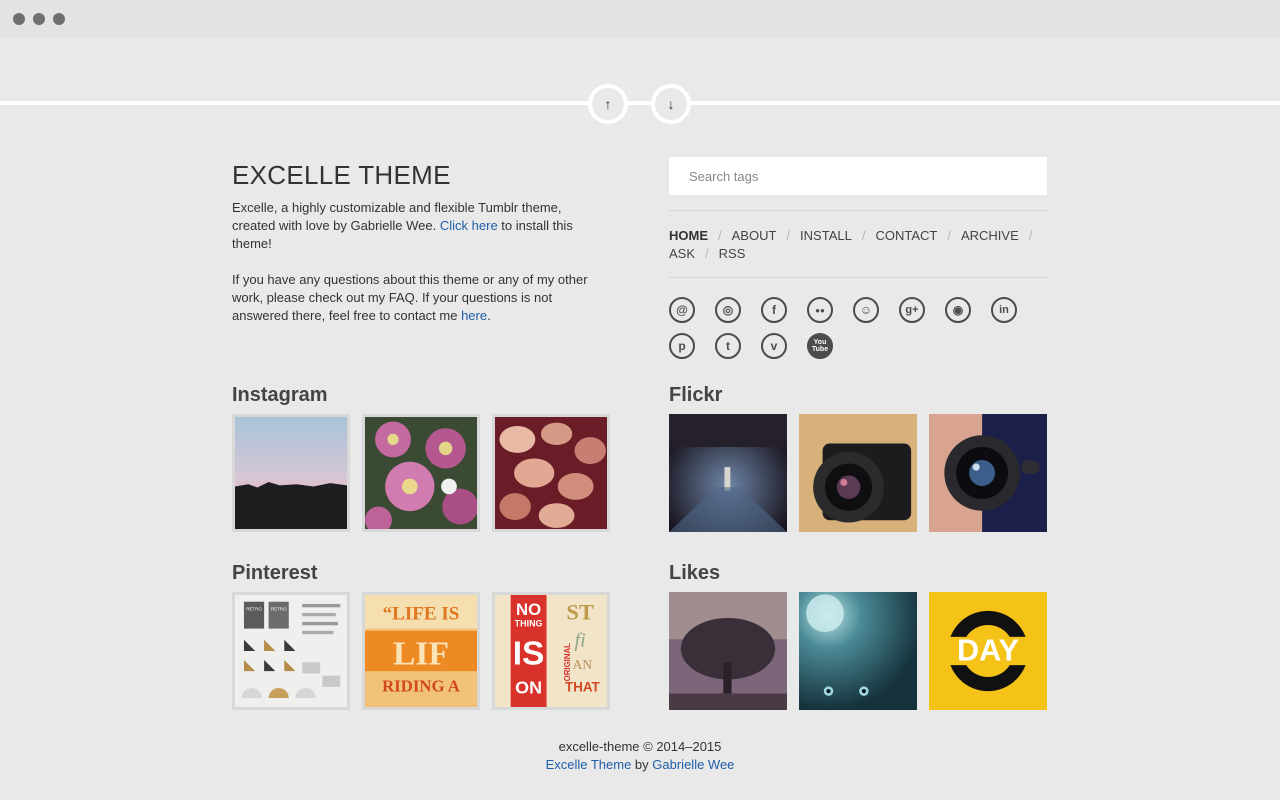 This screenshot has height=800, width=1280. What do you see at coordinates (640, 746) in the screenshot?
I see `footer-copyright: excelle-theme © 2014–2015` at bounding box center [640, 746].